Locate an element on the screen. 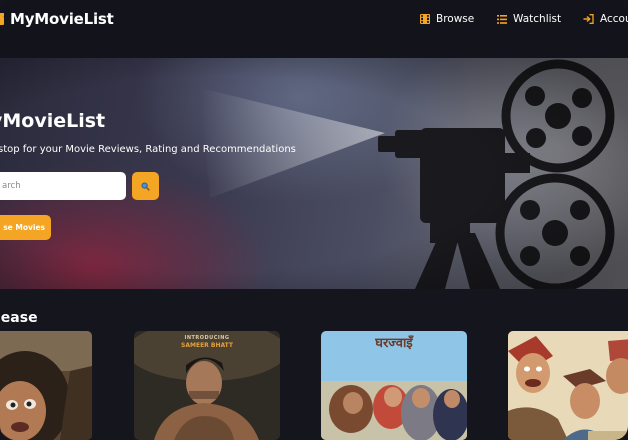 This screenshot has height=440, width=628. nav-browse-link: Browse is located at coordinates (447, 19).